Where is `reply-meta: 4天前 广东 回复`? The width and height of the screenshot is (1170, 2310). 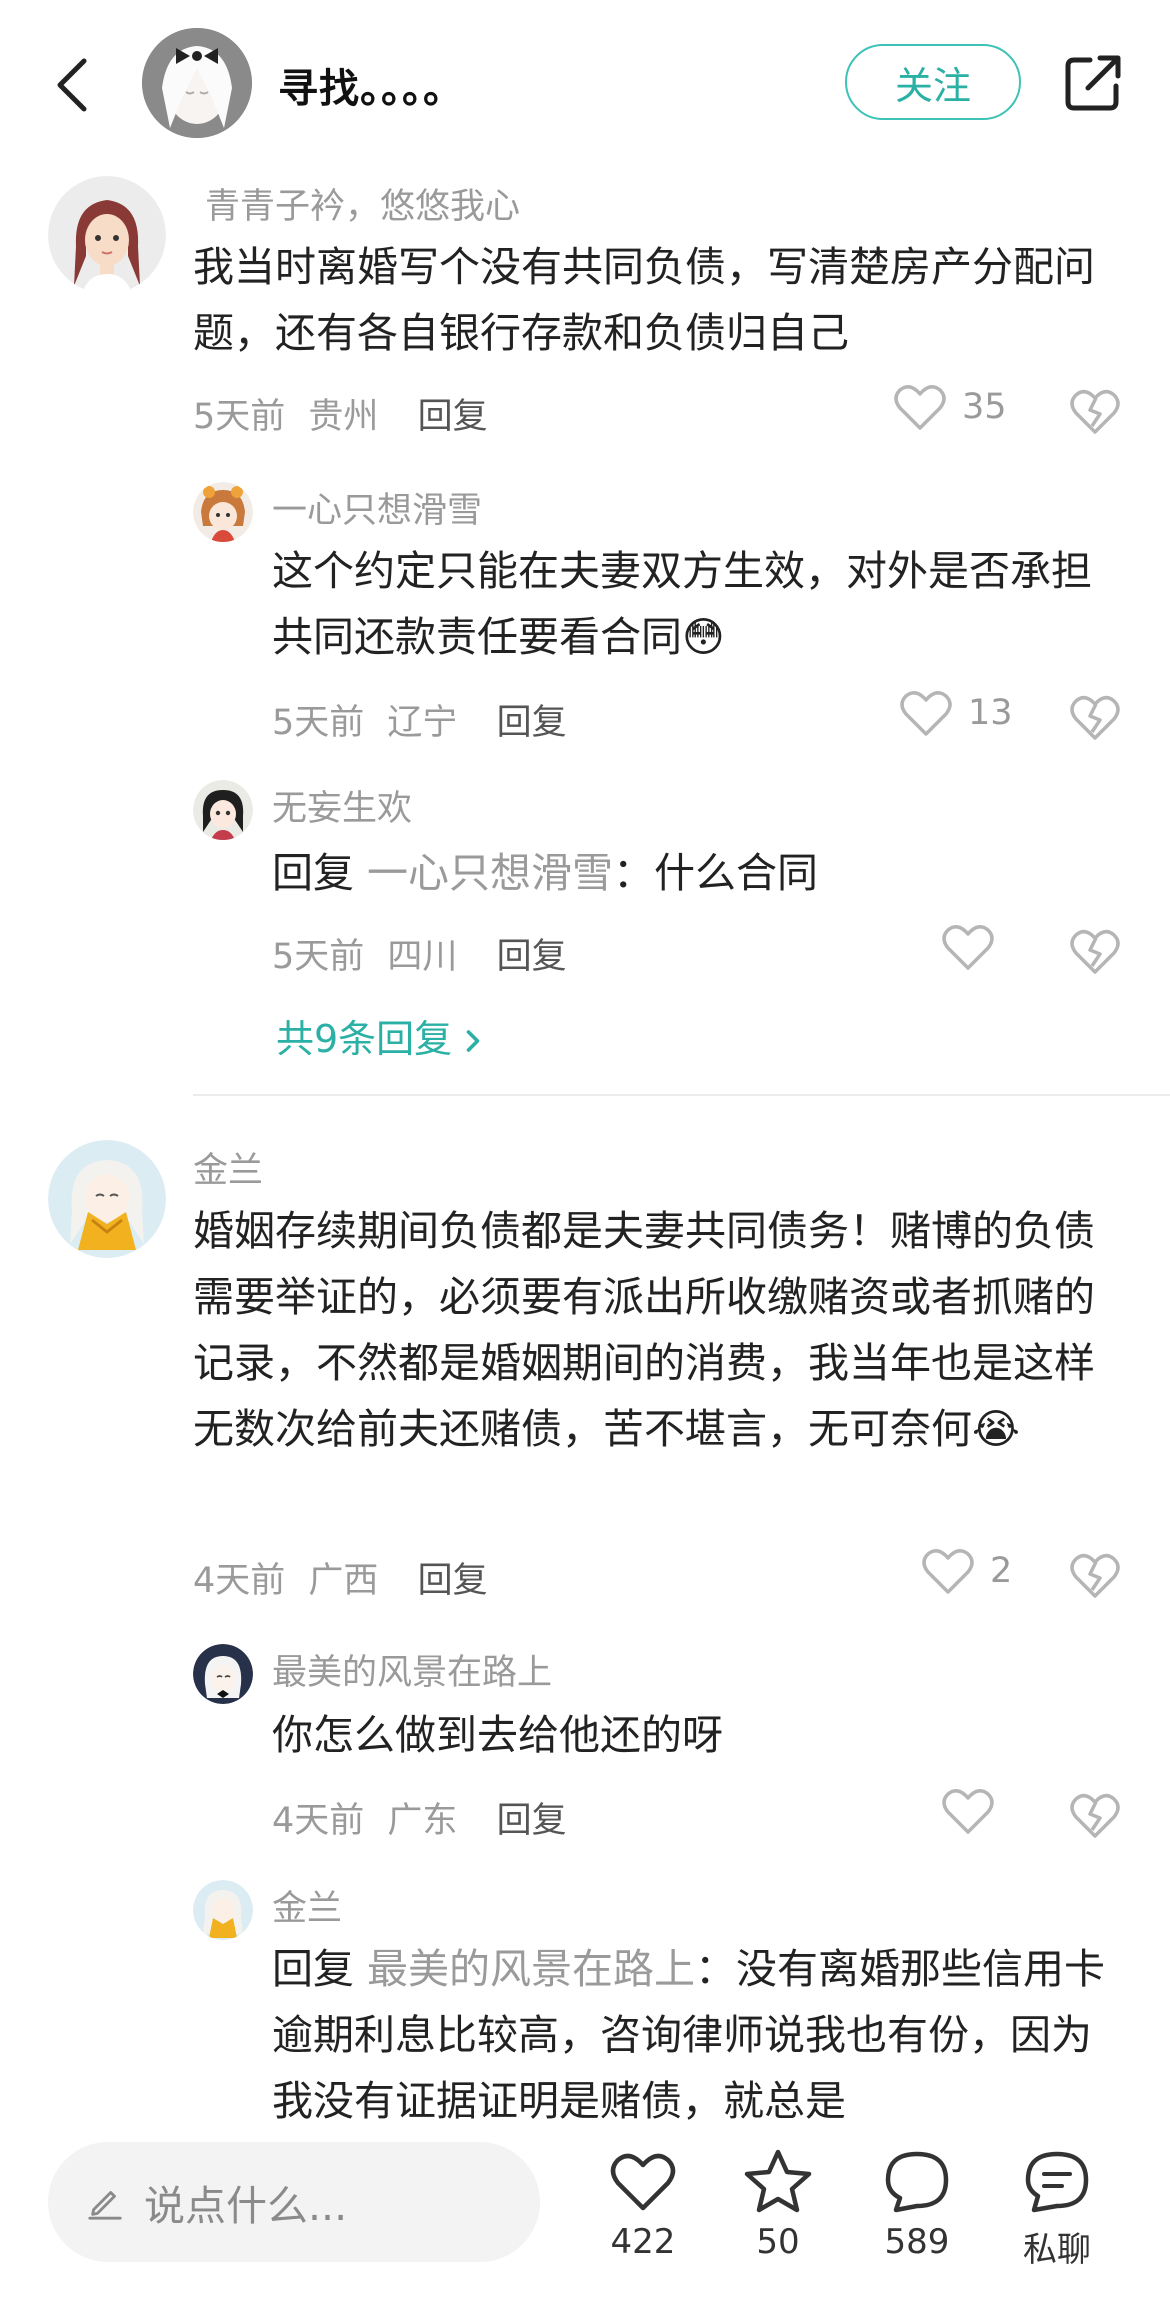 reply-meta: 4天前 广东 回复 is located at coordinates (419, 1817).